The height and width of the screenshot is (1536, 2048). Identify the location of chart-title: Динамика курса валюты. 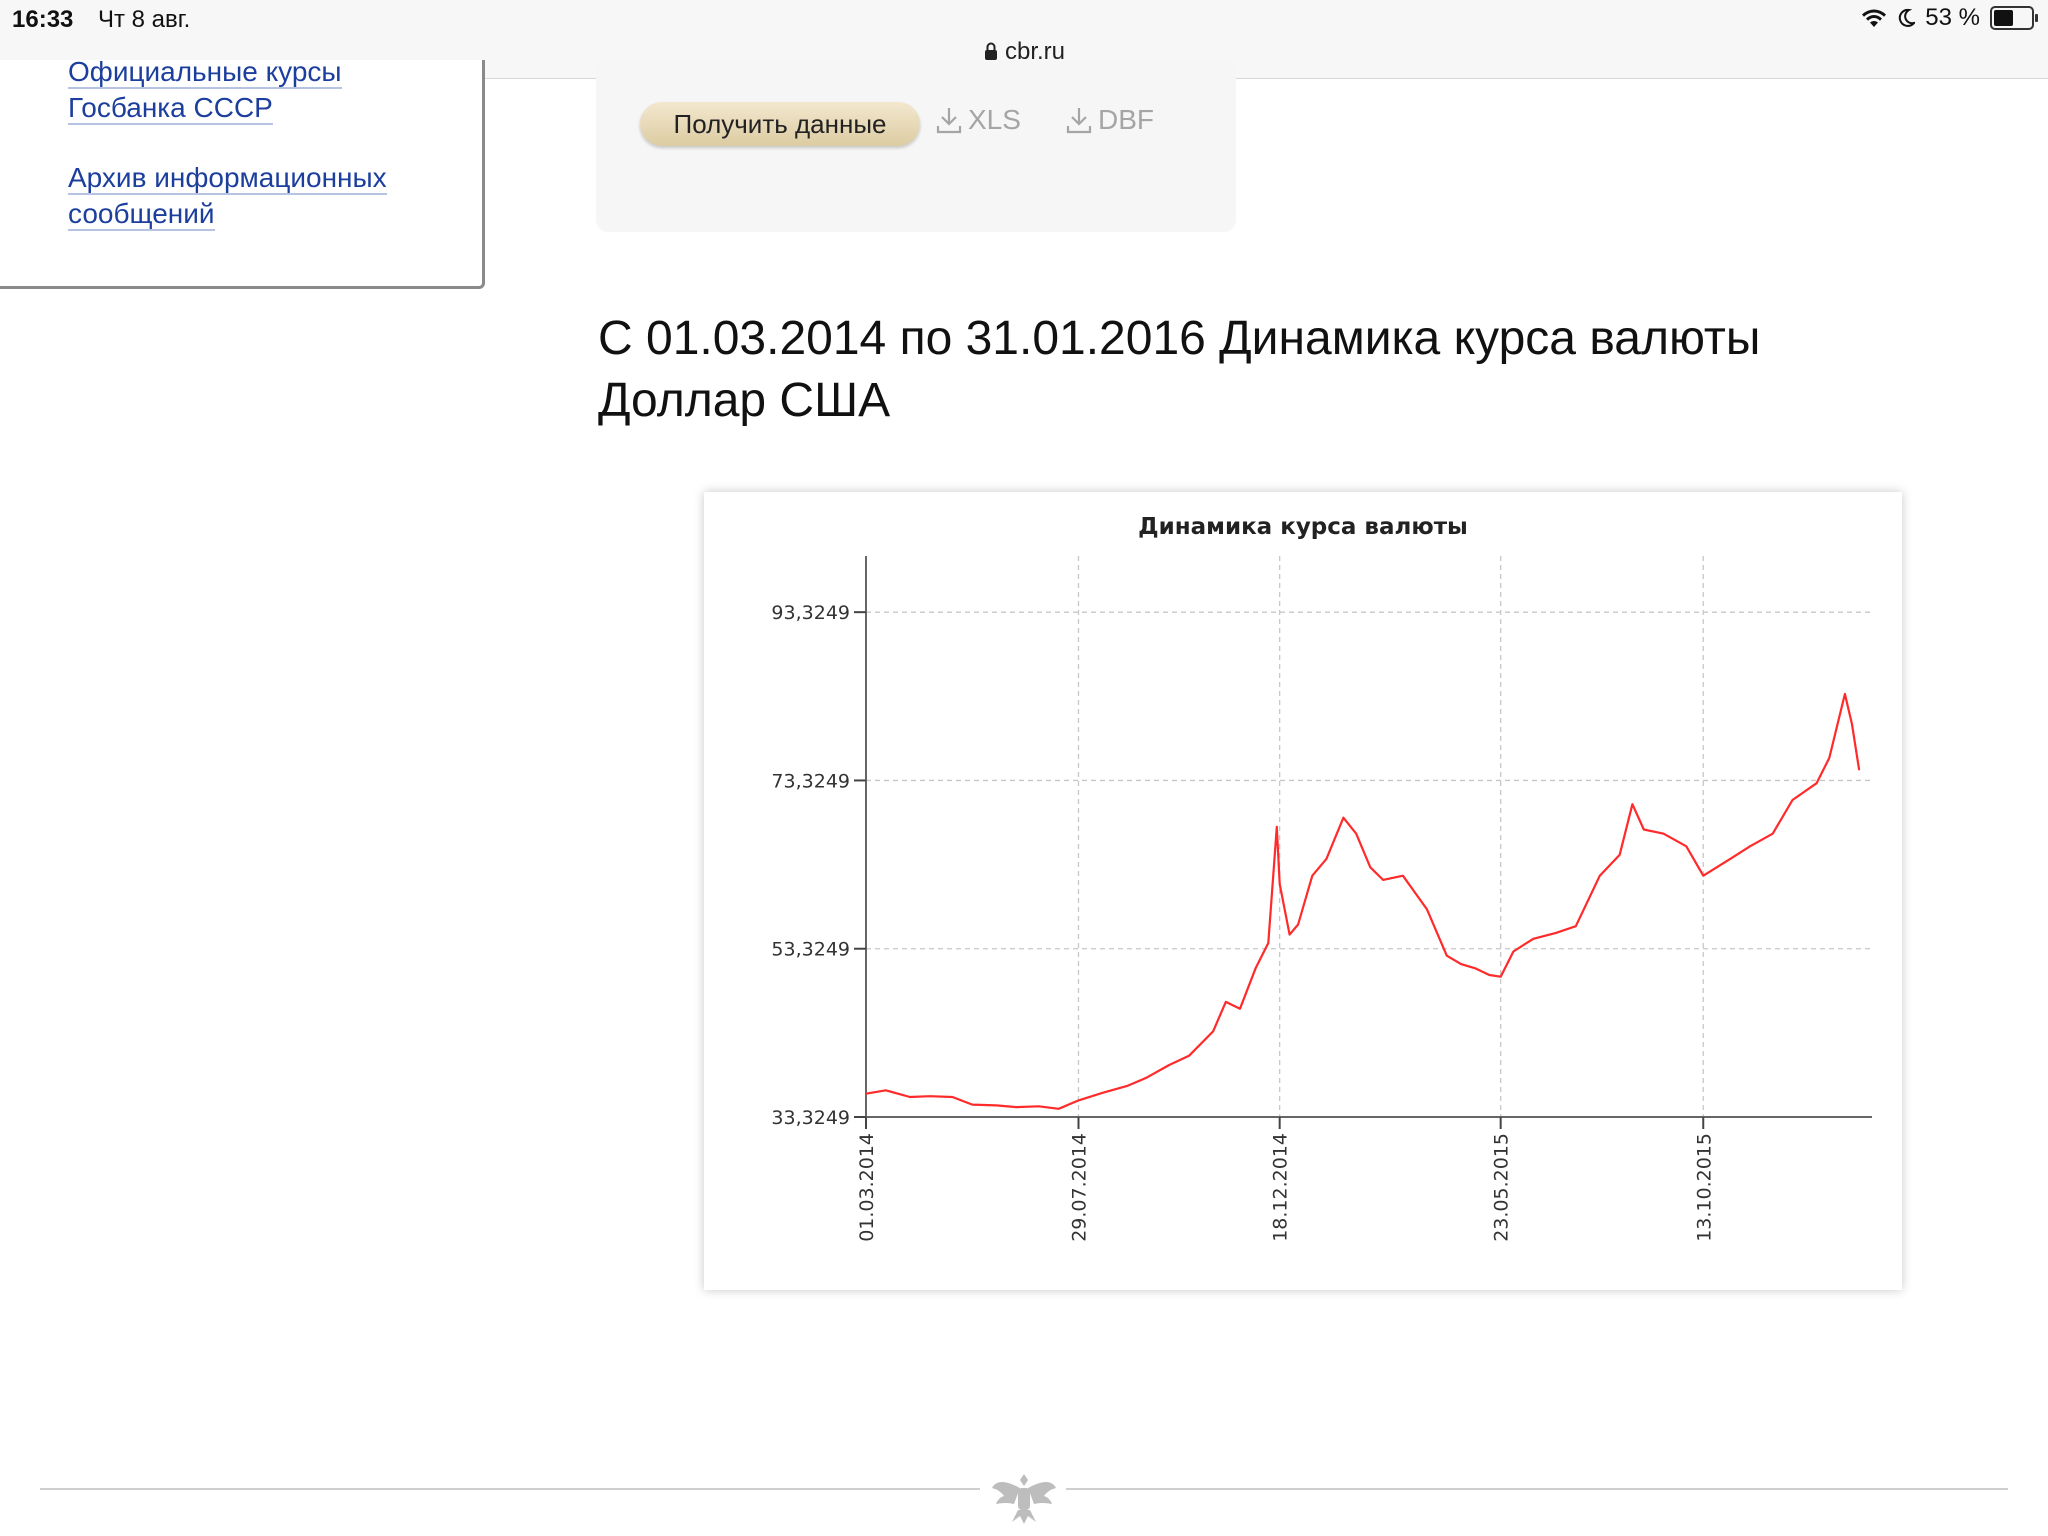
(1303, 527).